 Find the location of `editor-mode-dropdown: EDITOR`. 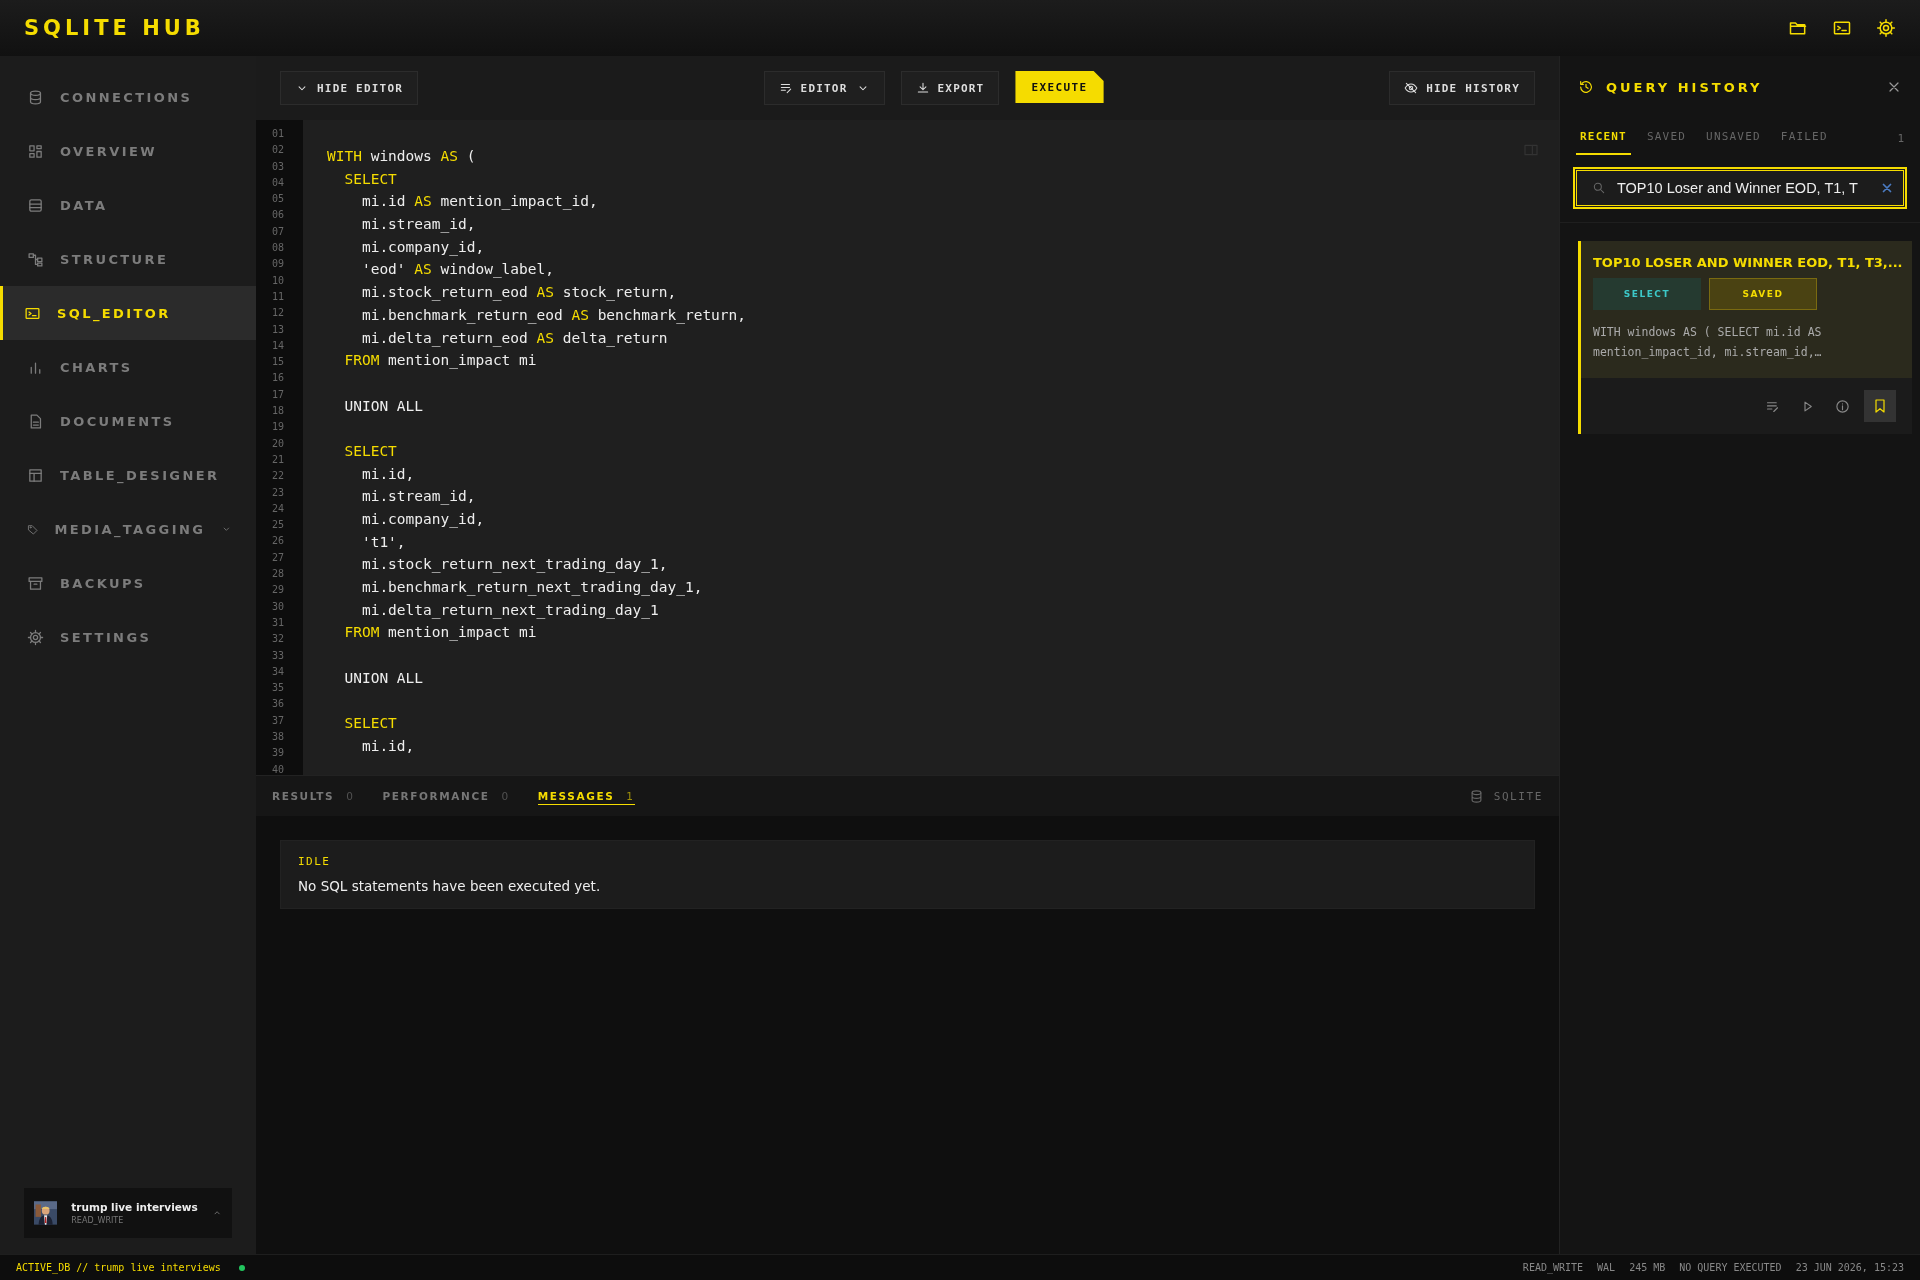

editor-mode-dropdown: EDITOR is located at coordinates (824, 88).